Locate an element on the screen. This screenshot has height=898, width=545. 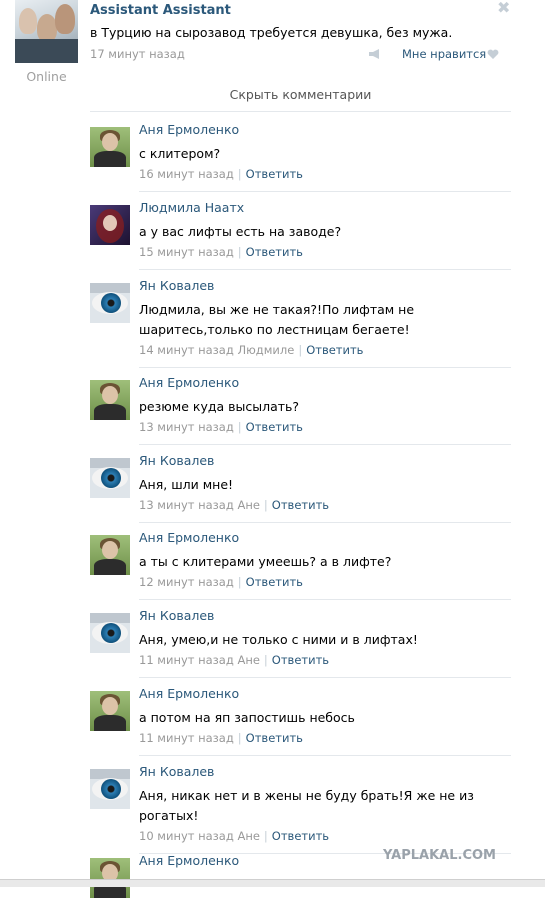
comment-time: 14 минут назад is located at coordinates (186, 350).